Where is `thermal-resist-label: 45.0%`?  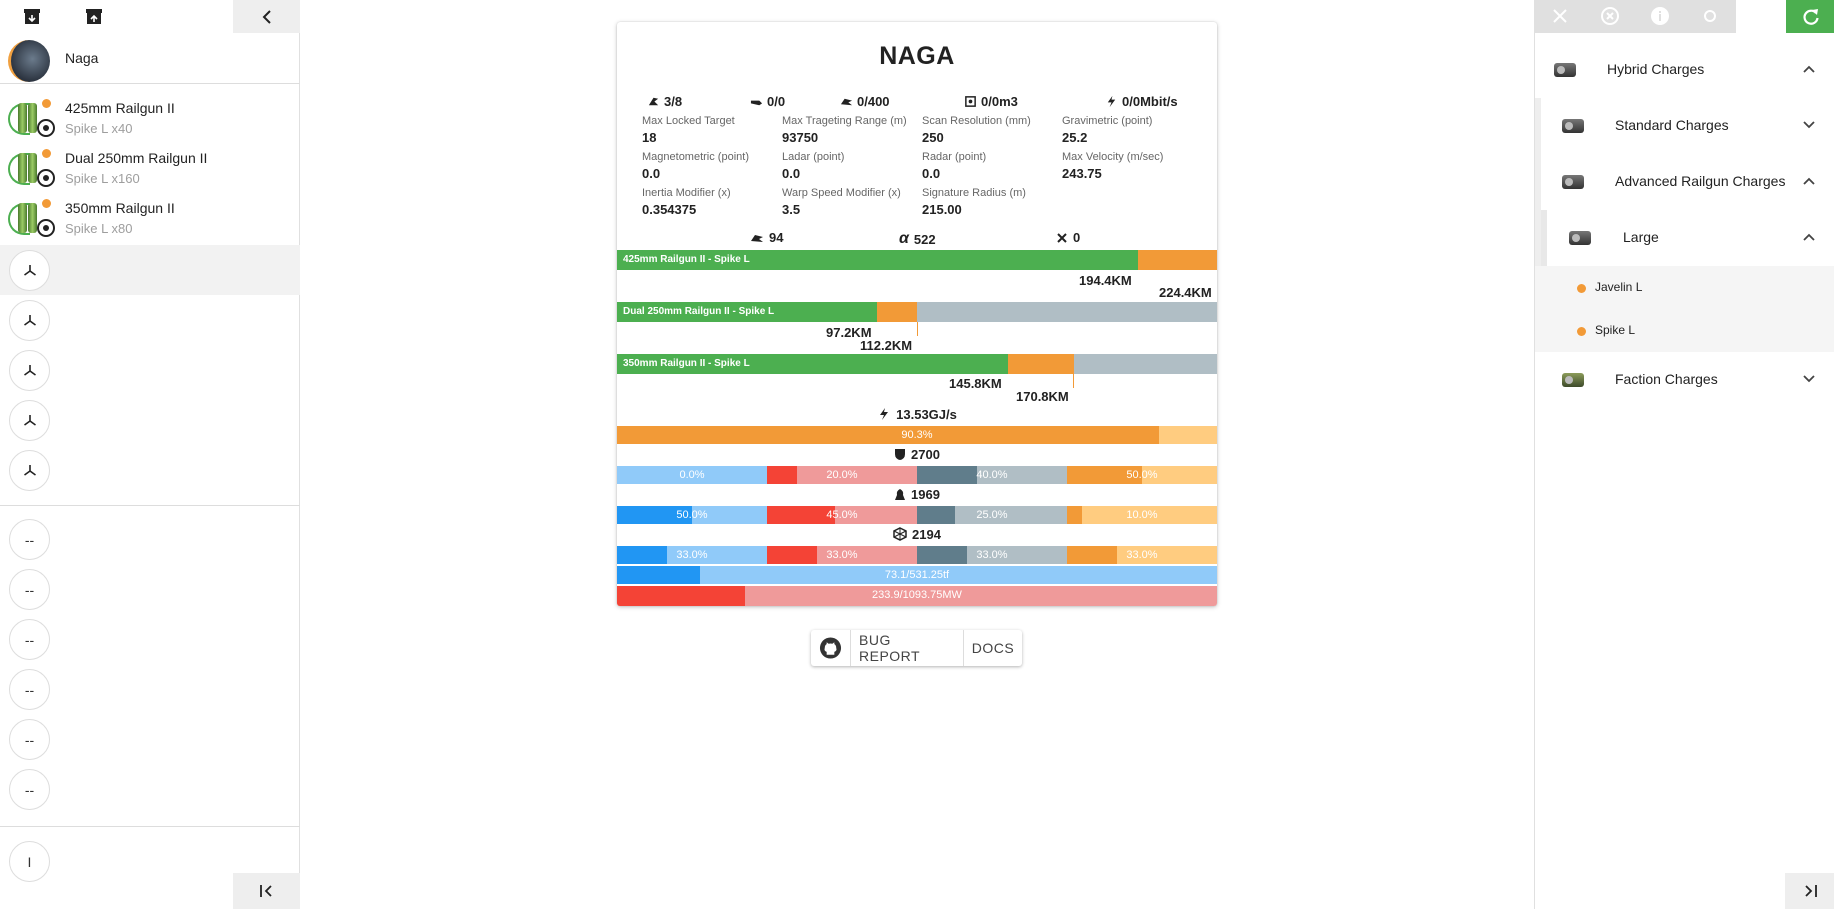 thermal-resist-label: 45.0% is located at coordinates (842, 515).